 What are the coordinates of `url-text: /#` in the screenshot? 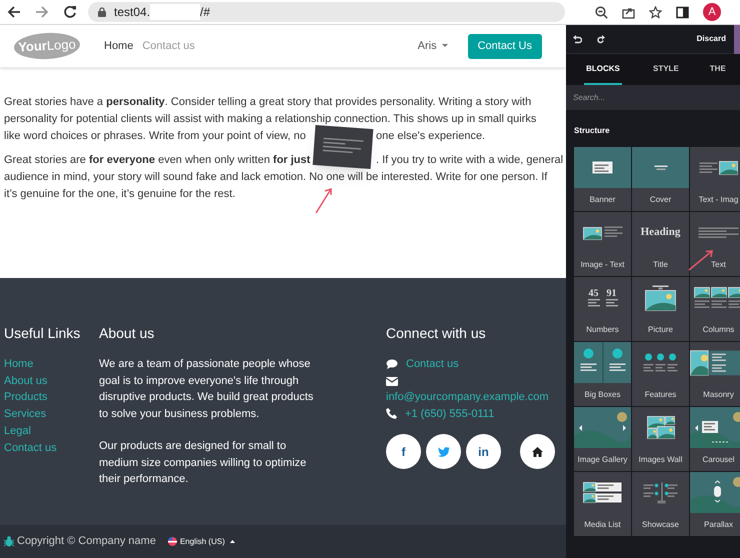 It's located at (205, 12).